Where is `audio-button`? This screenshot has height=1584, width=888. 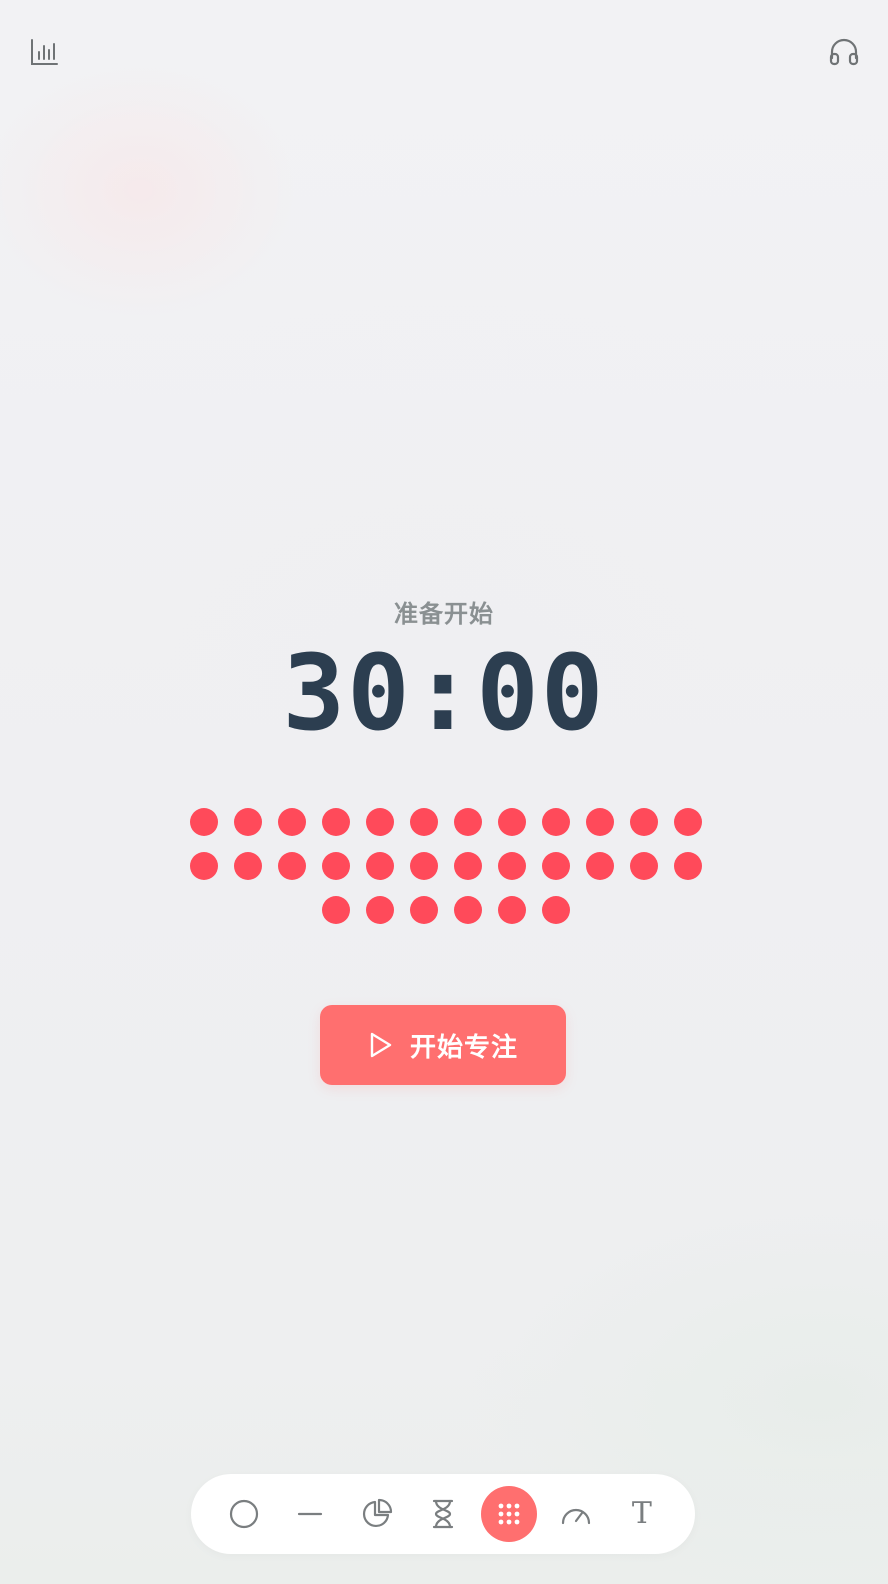
audio-button is located at coordinates (844, 52).